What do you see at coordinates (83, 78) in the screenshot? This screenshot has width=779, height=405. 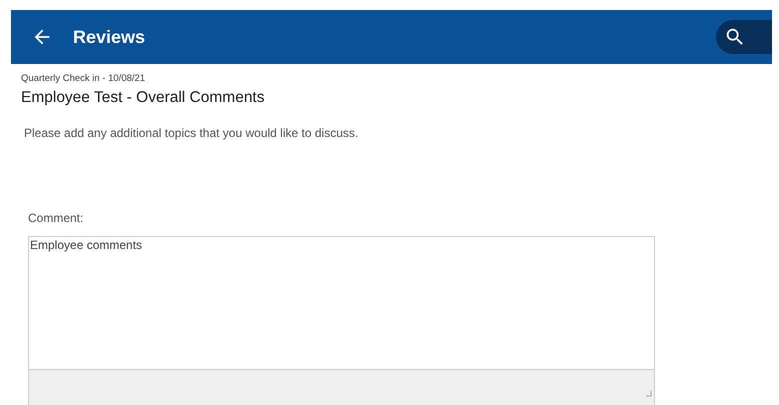 I see `review-subtitle: Quarterly Check in - 10/08/21` at bounding box center [83, 78].